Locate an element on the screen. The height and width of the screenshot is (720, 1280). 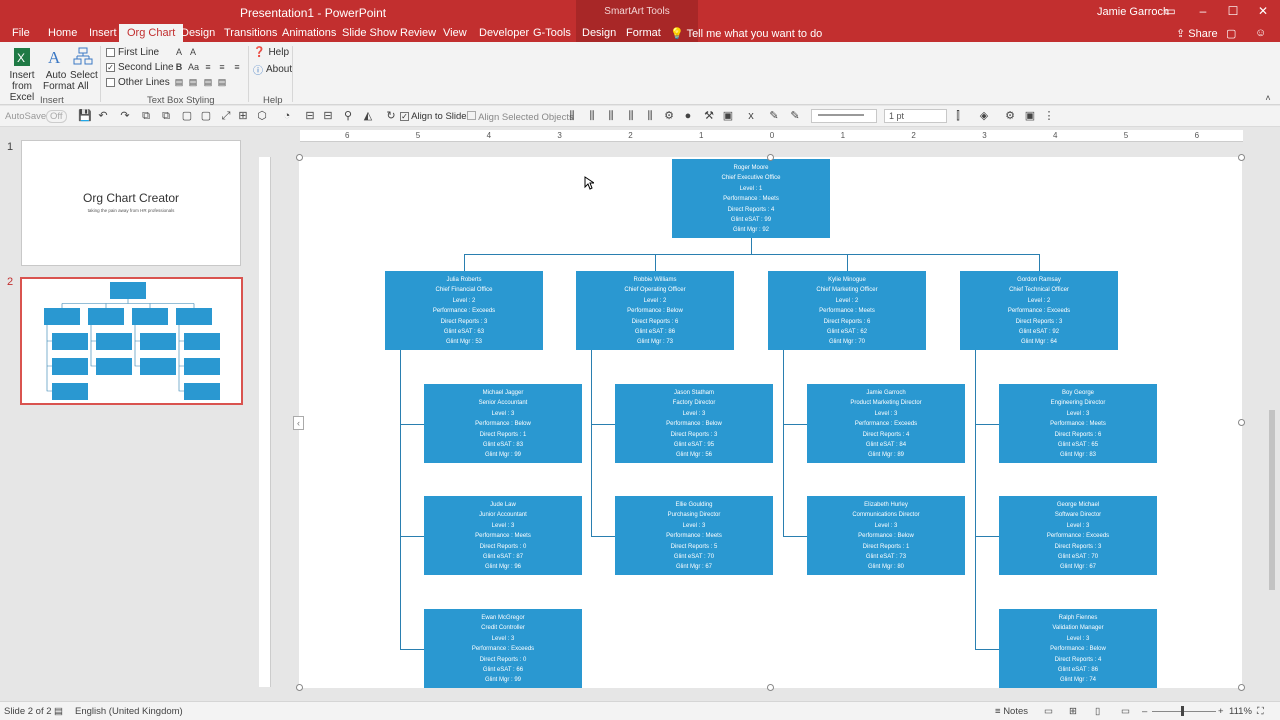
zoom-in-icon: + is located at coordinates (1221, 711).